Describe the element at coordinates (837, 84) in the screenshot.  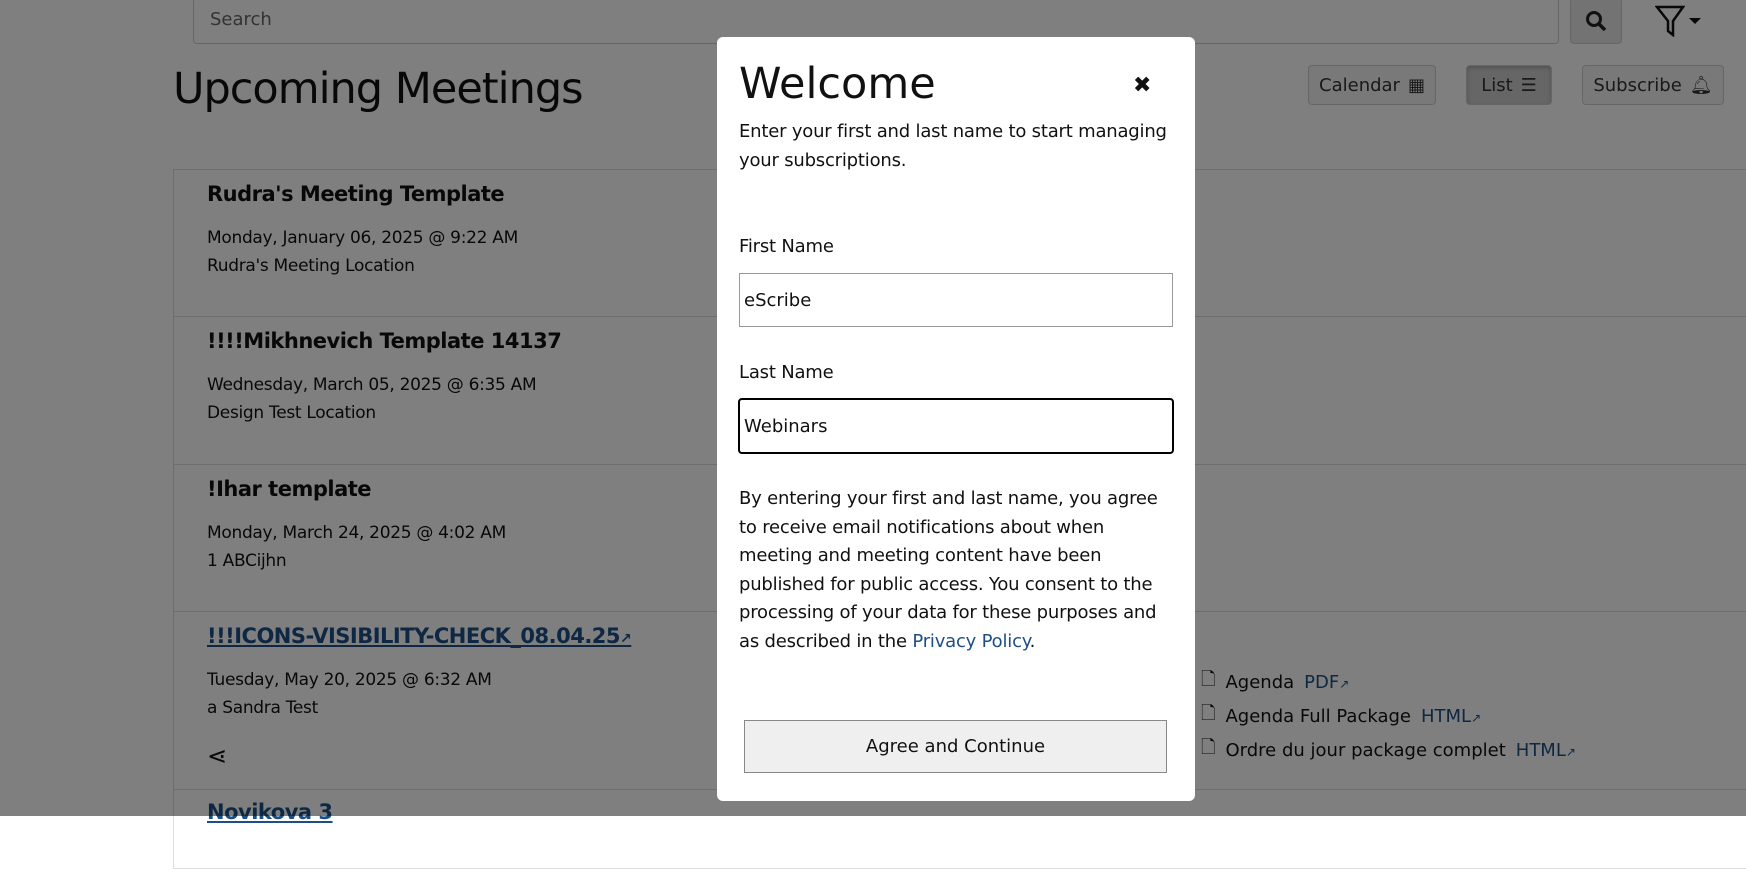
I see `modal-title: Welcome` at that location.